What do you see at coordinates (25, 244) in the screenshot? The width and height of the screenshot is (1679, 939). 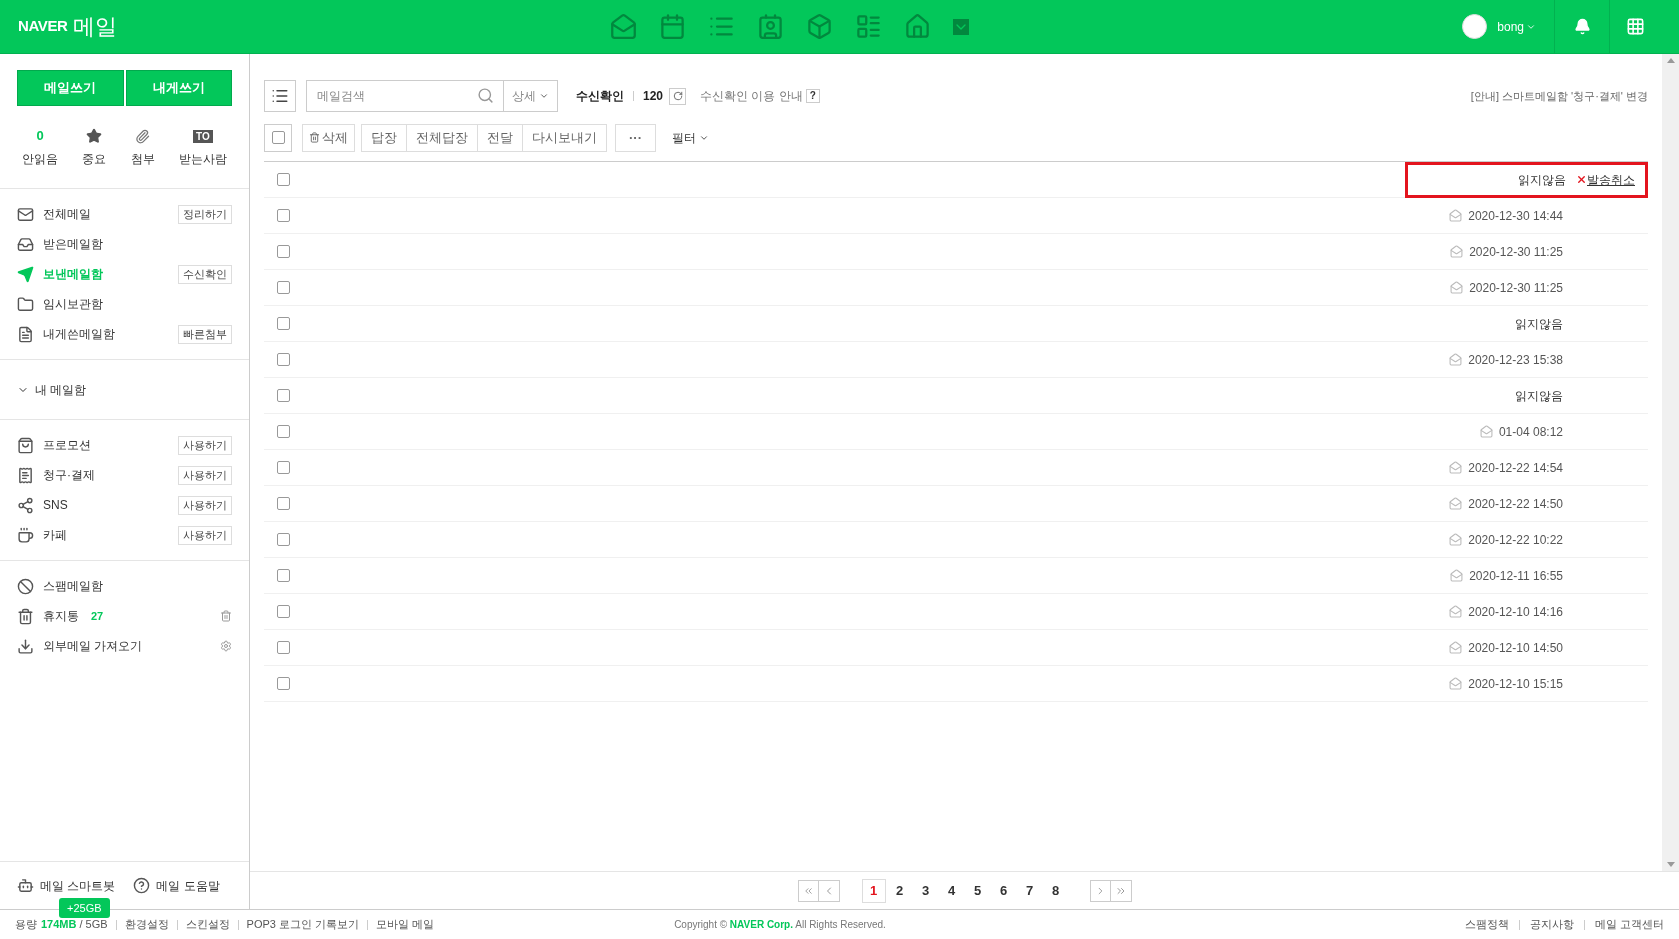 I see `inbox-icon` at bounding box center [25, 244].